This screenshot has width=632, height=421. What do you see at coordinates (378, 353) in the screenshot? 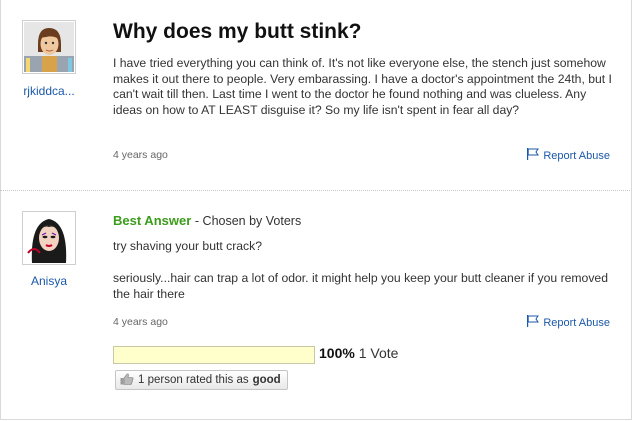
I see `vote-count: 1 Vote` at bounding box center [378, 353].